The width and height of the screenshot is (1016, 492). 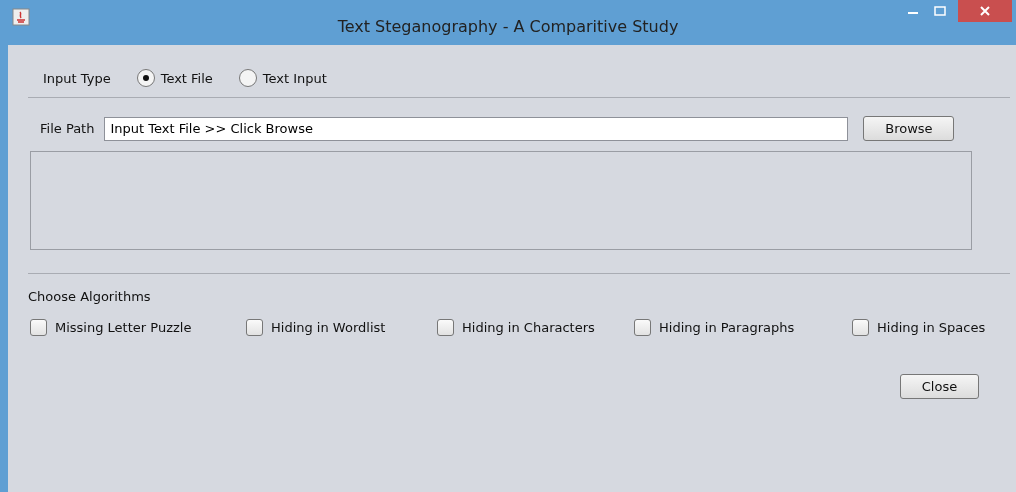 I want to click on app-icon, so click(x=21, y=17).